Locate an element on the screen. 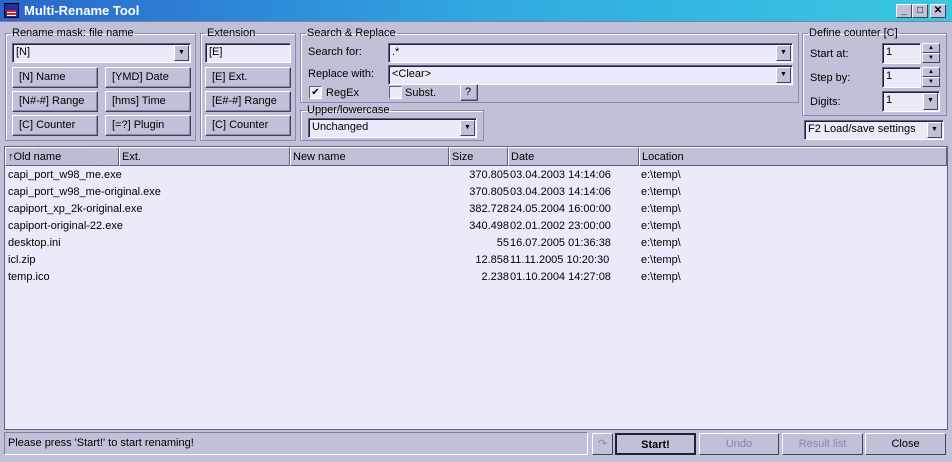  settings-combo: F2 Load/save settings ▼ is located at coordinates (874, 130).